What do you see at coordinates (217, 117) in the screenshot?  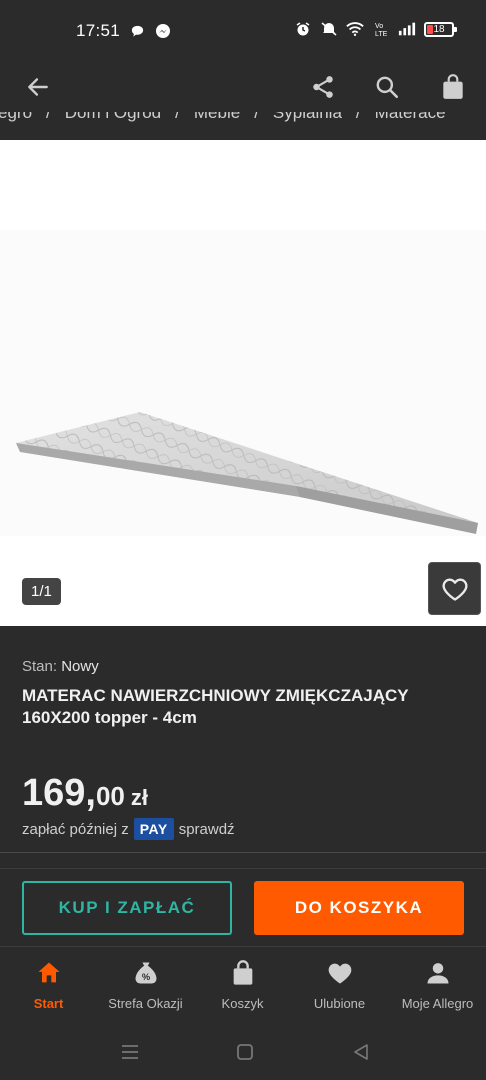 I see `breadcrumb-item: Meble` at bounding box center [217, 117].